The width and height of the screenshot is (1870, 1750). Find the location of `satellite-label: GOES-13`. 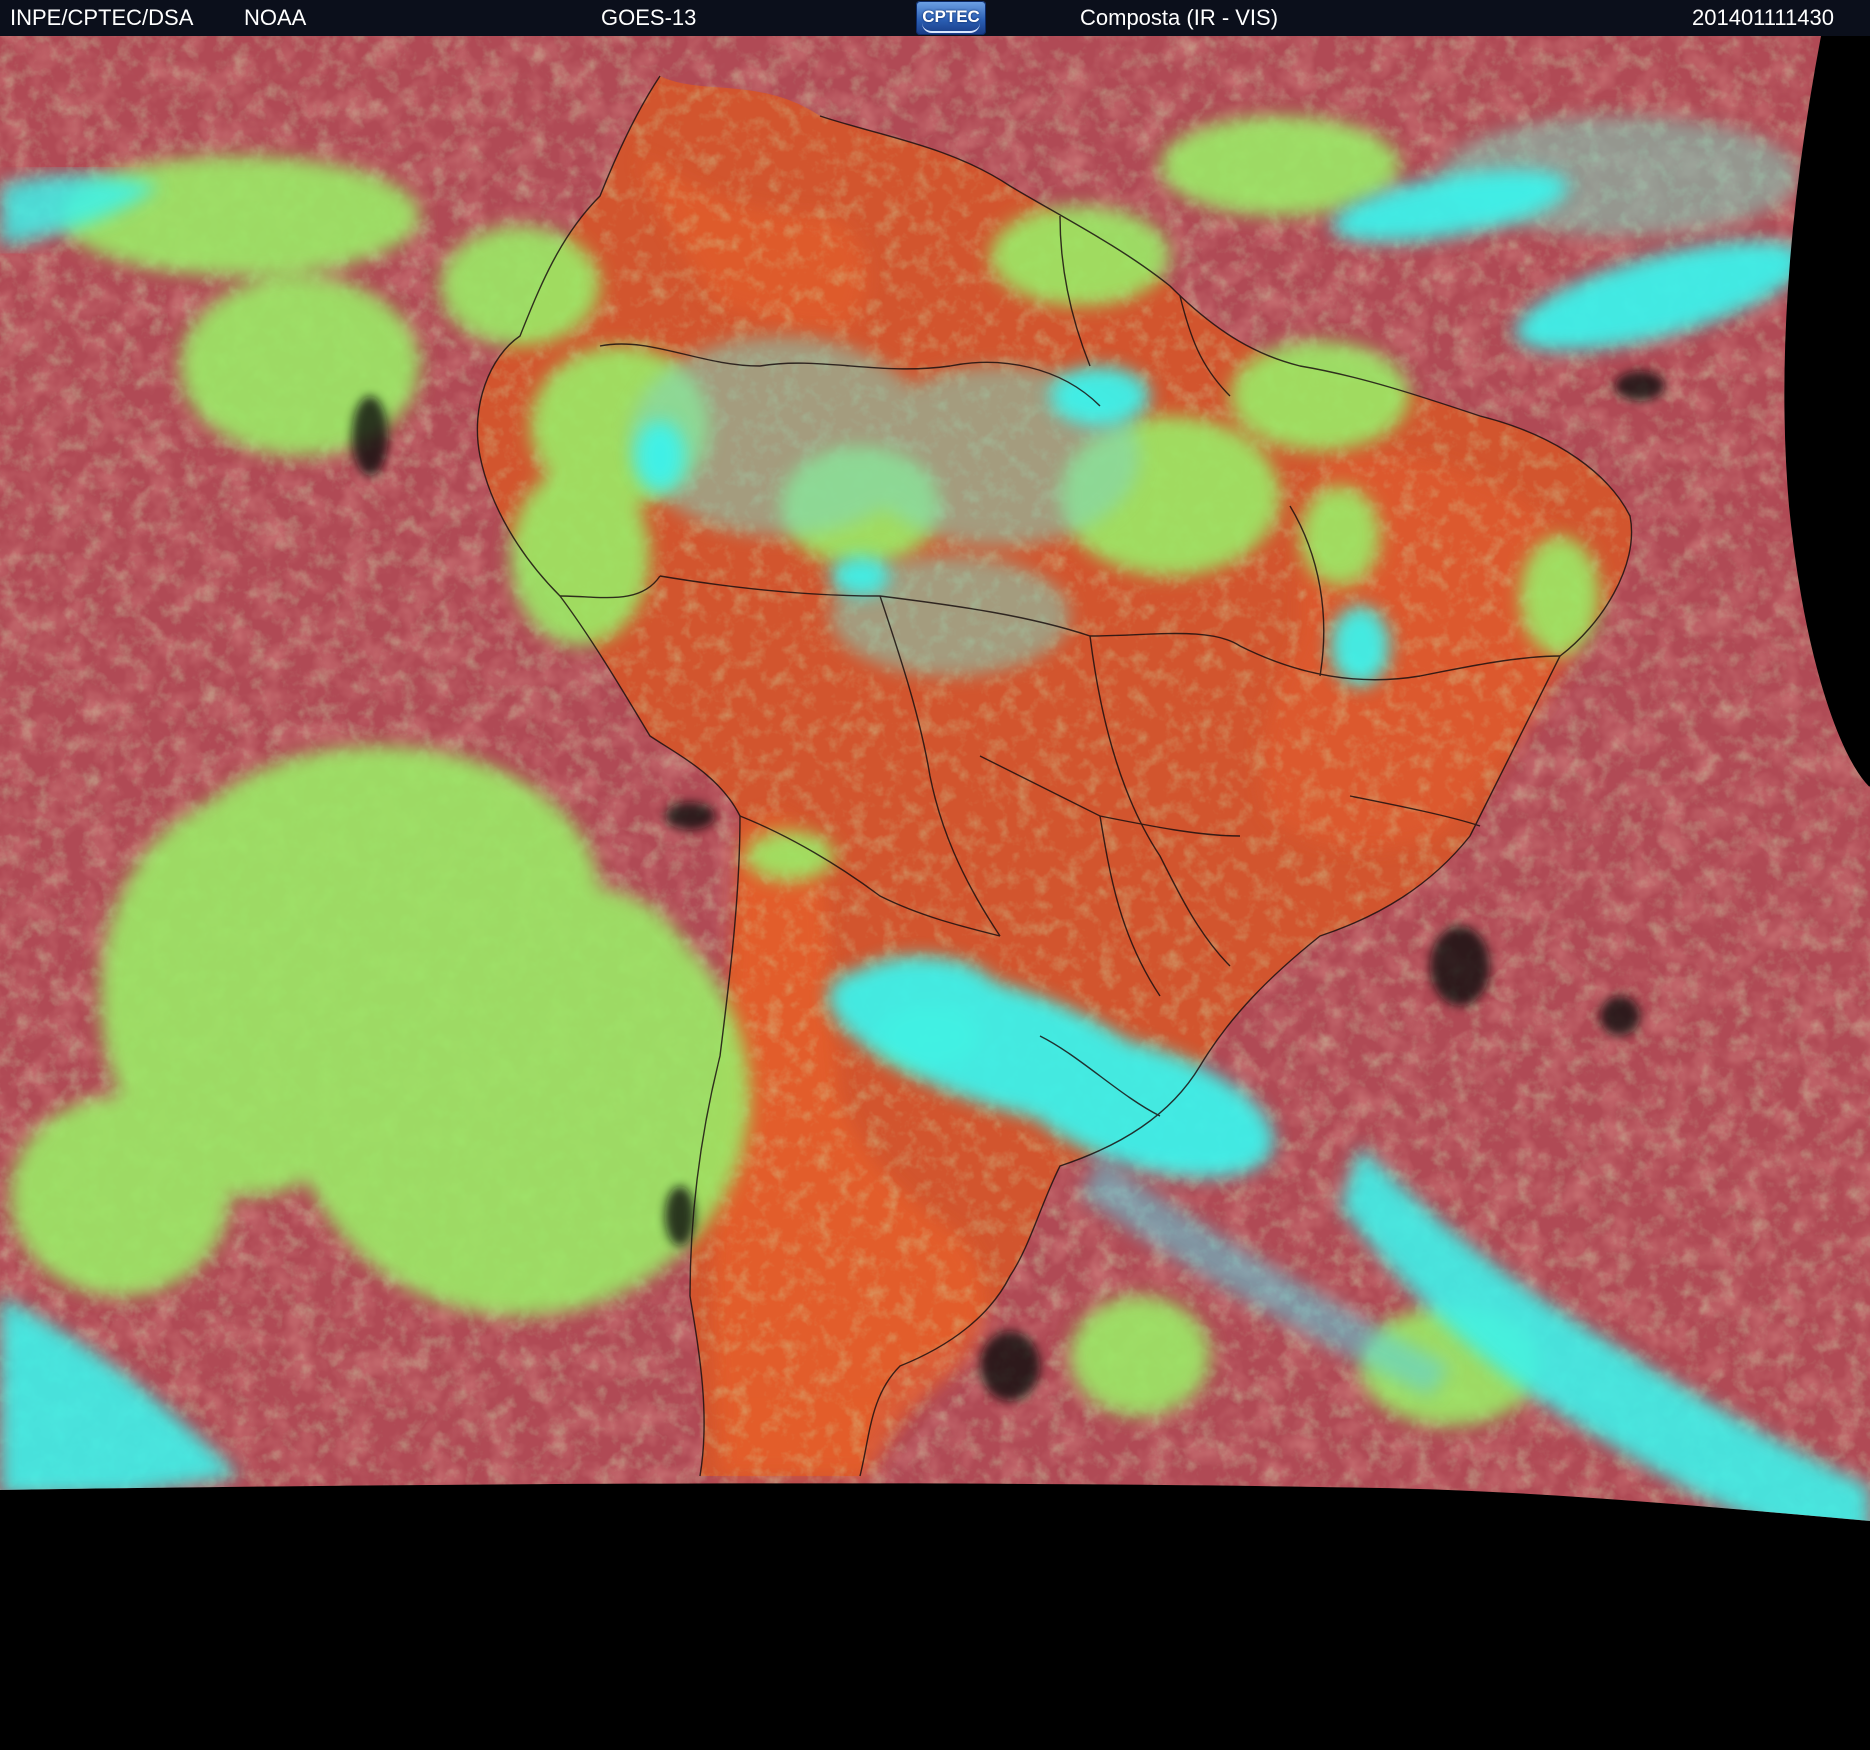

satellite-label: GOES-13 is located at coordinates (649, 17).